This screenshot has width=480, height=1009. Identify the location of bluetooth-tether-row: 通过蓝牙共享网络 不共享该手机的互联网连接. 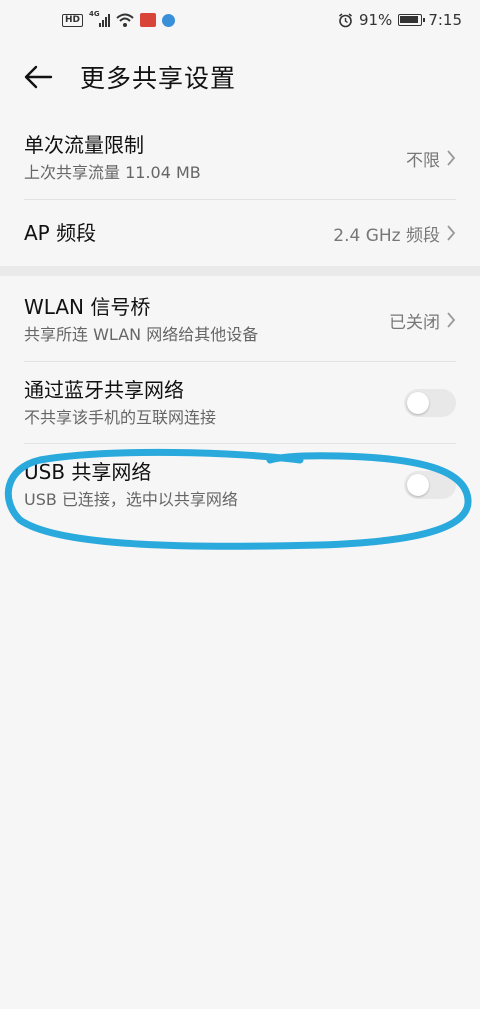
(240, 403).